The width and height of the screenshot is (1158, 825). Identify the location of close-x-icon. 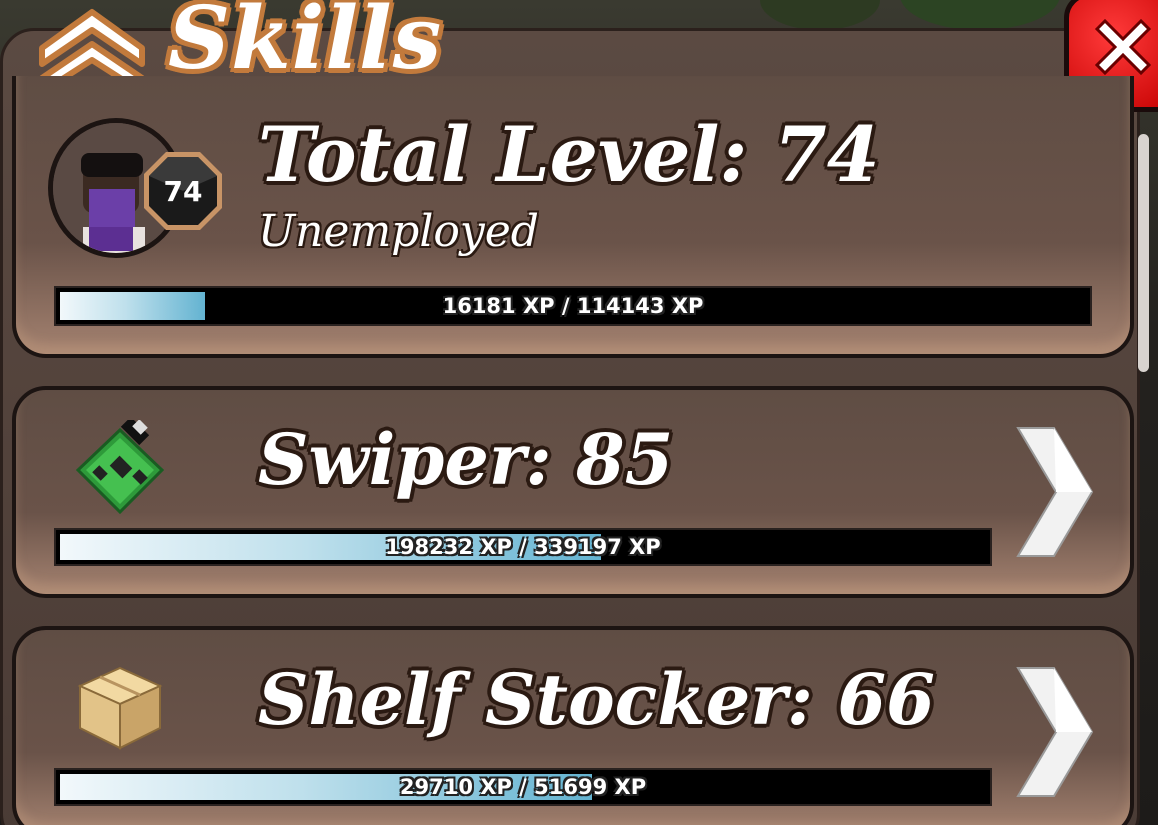
(1123, 47).